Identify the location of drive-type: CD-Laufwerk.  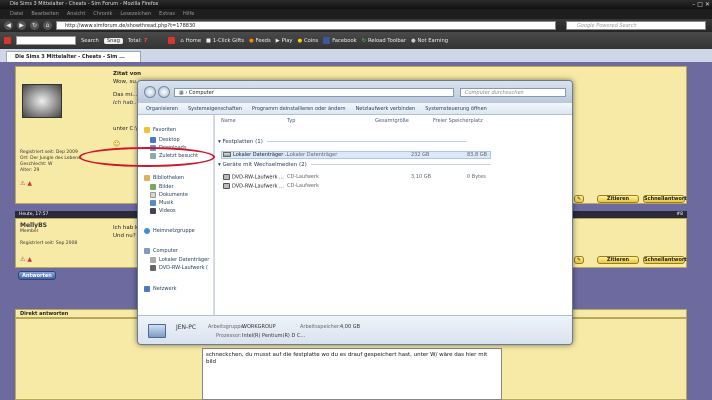
(303, 177).